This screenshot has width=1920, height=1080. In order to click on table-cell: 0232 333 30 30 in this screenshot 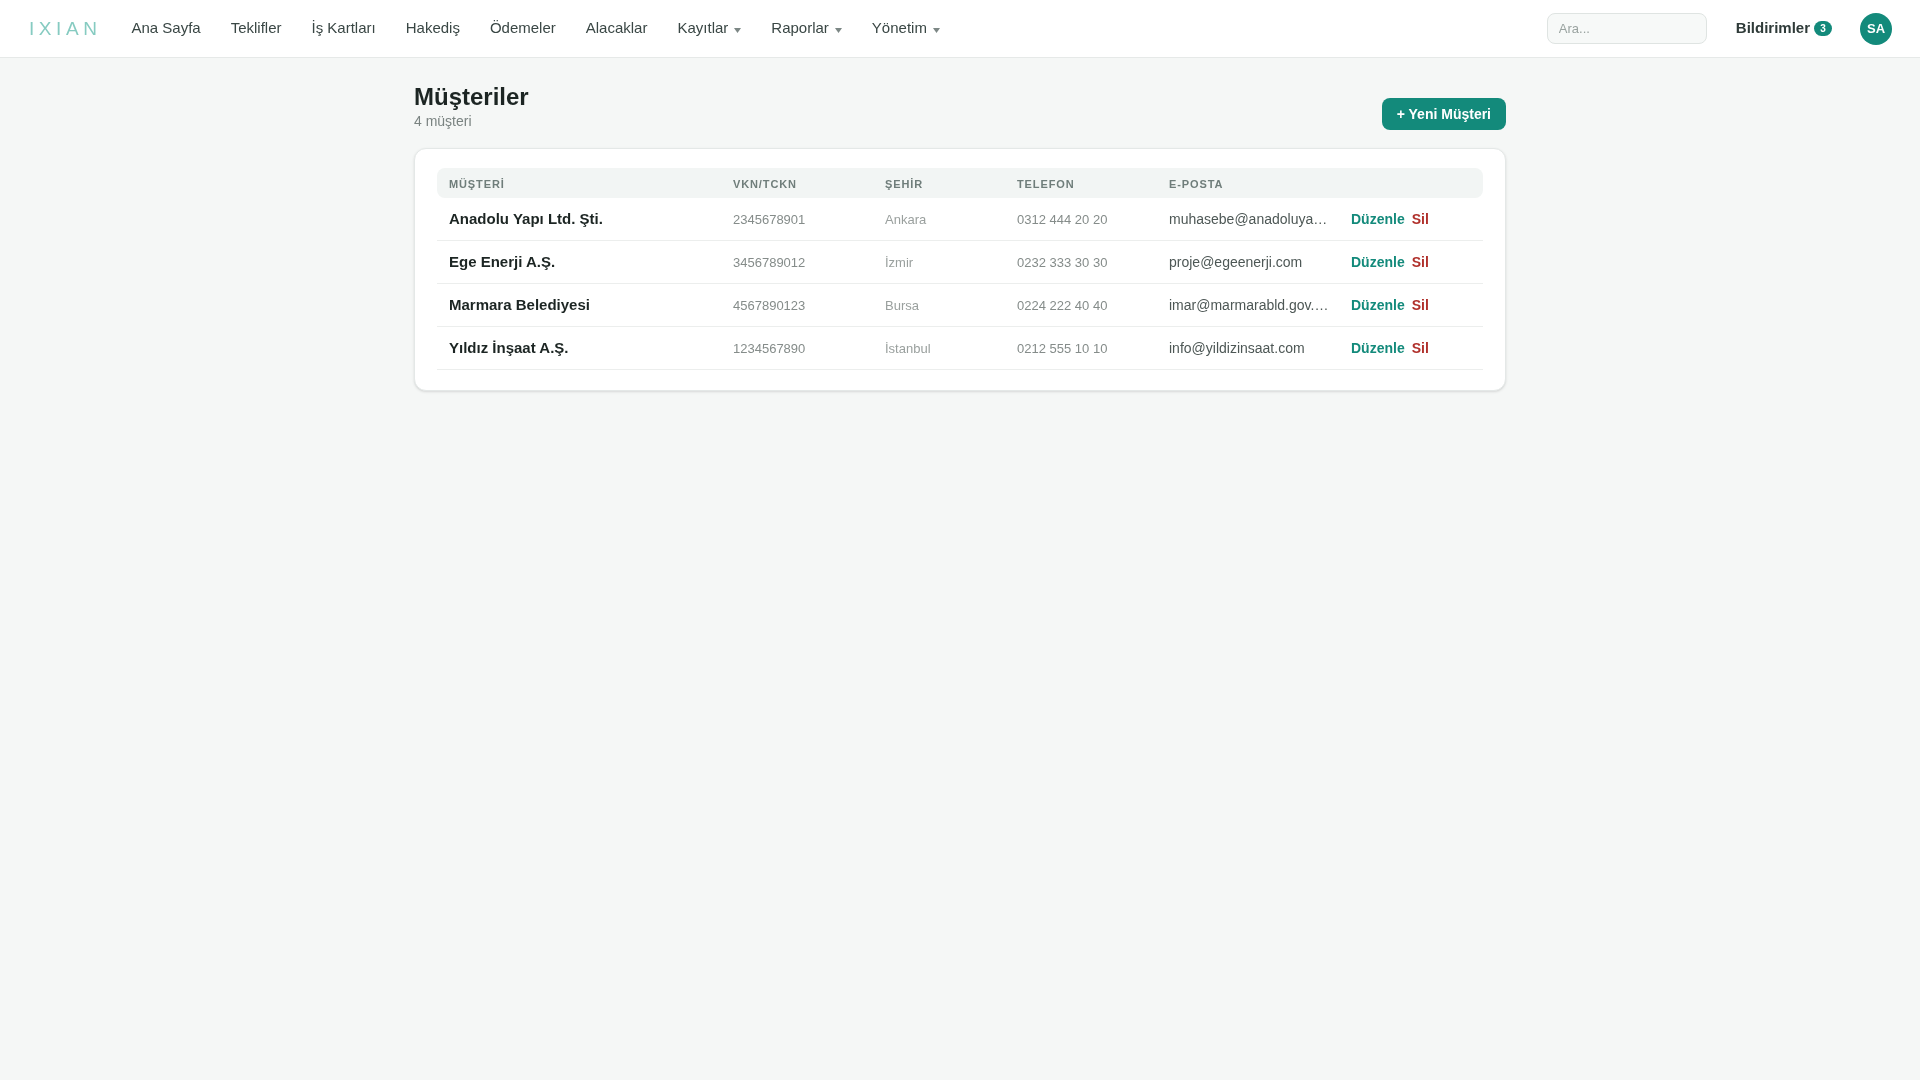, I will do `click(1062, 262)`.